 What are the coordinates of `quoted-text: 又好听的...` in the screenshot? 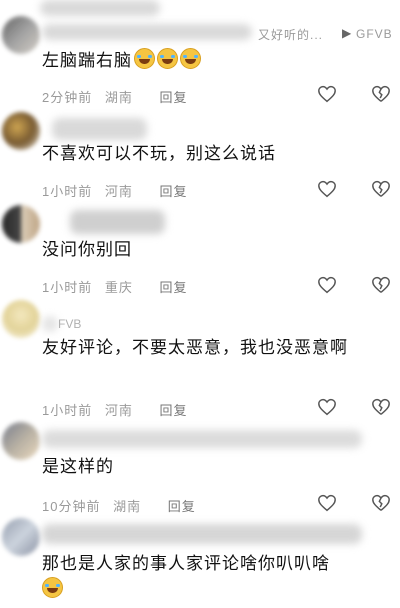 It's located at (291, 35).